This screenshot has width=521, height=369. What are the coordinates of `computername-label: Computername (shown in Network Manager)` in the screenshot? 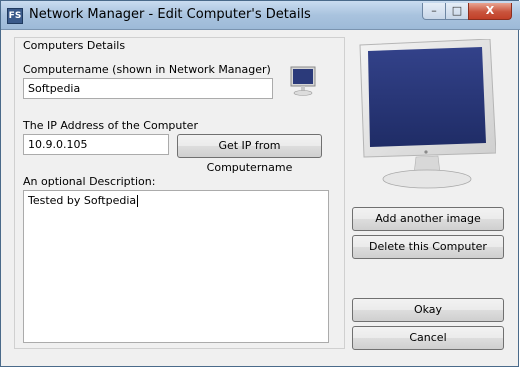 It's located at (147, 69).